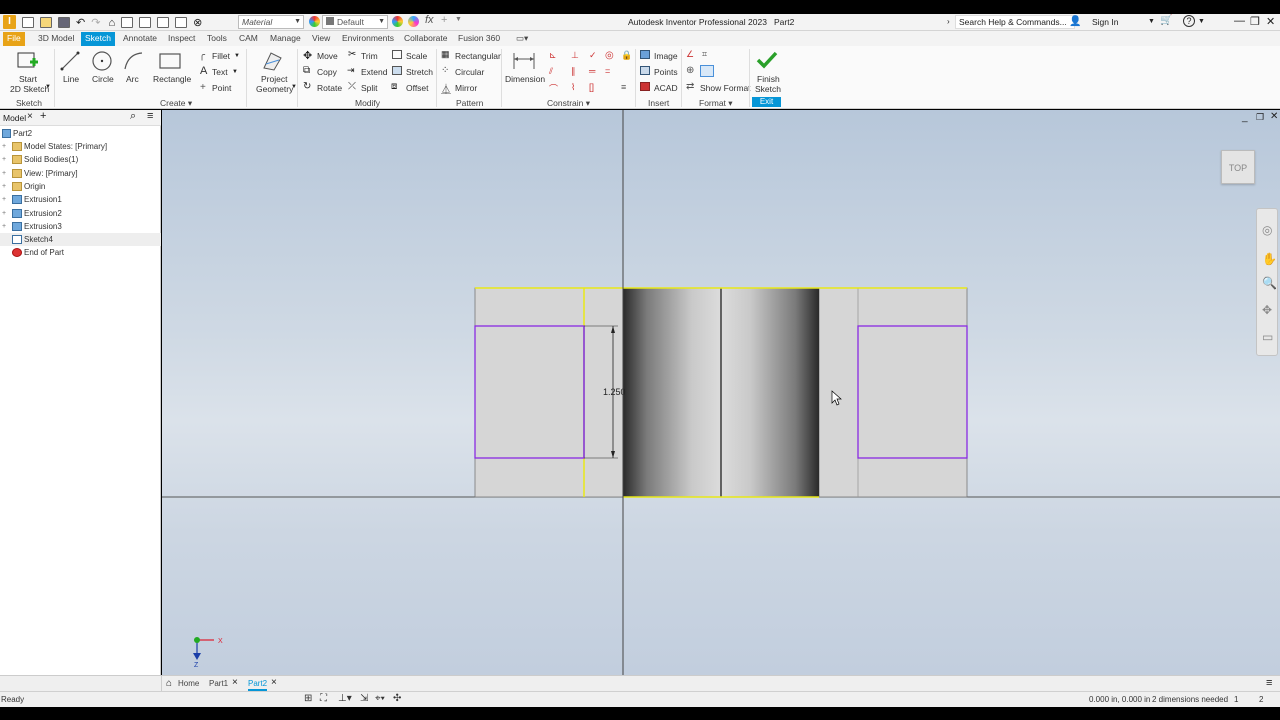 This screenshot has width=1280, height=720. Describe the element at coordinates (103, 79) in the screenshot. I see `circle-label: Circle` at that location.